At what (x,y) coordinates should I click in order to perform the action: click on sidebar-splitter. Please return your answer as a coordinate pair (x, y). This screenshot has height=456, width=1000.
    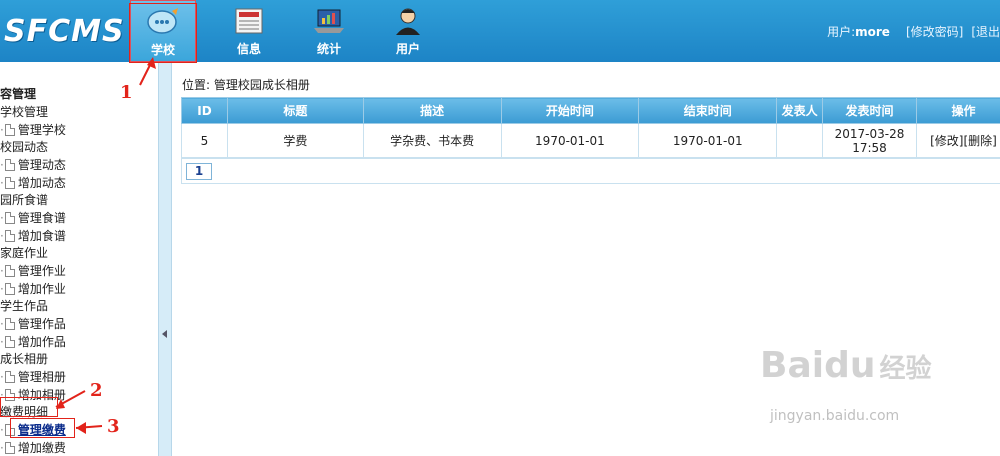
    Looking at the image, I should click on (165, 259).